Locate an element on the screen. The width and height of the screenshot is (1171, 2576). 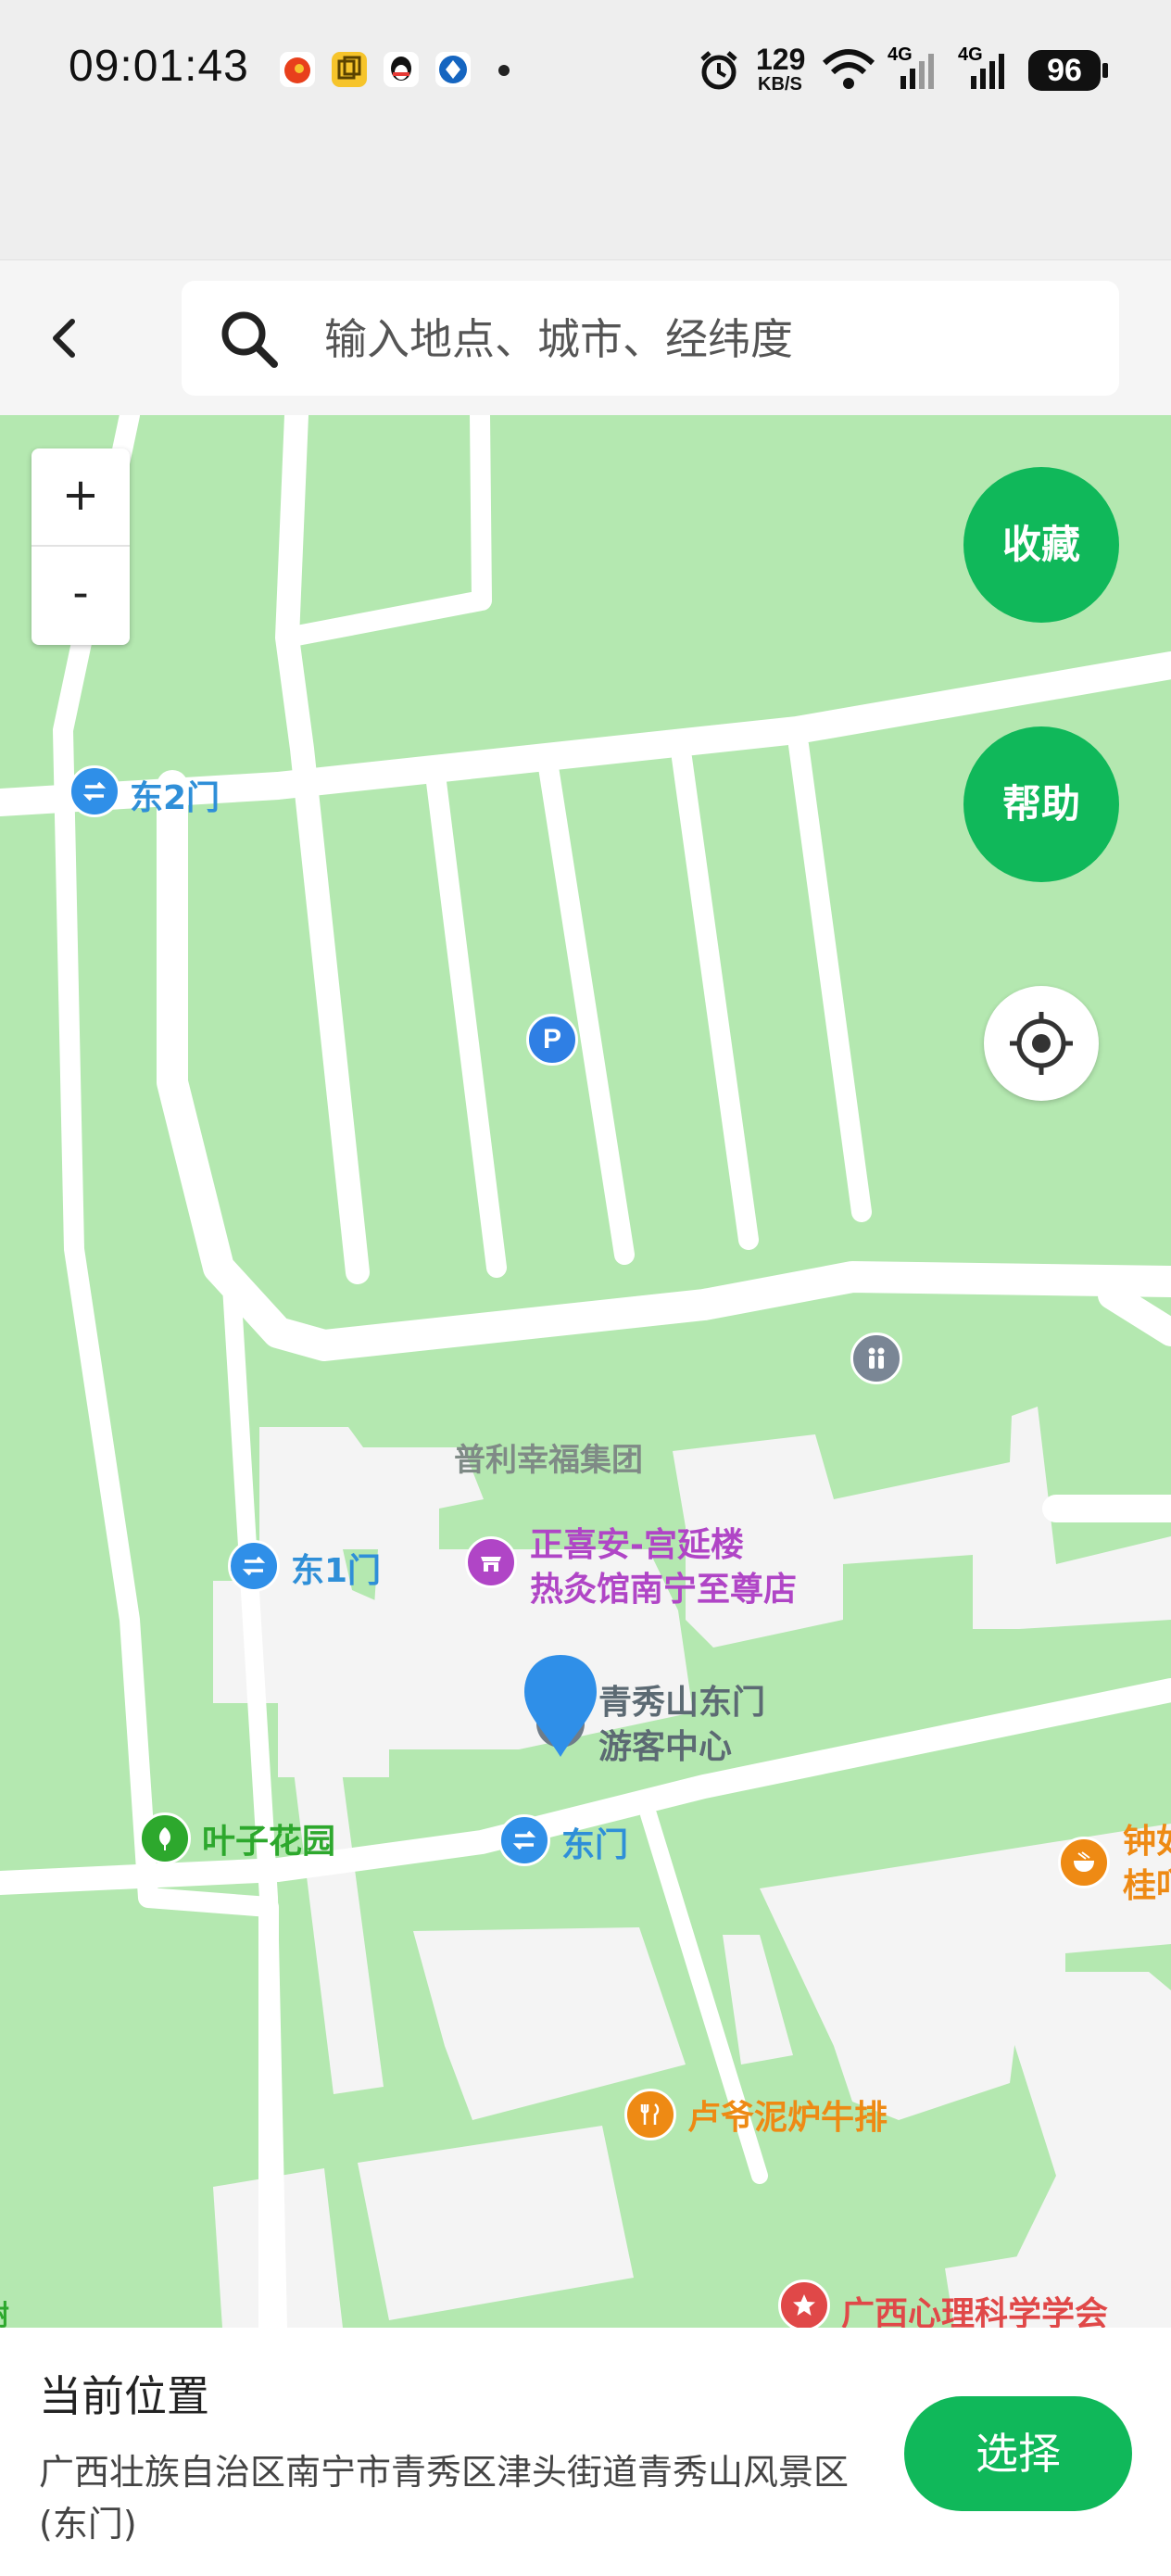
label-east-gate-2: 东2门 is located at coordinates (175, 795).